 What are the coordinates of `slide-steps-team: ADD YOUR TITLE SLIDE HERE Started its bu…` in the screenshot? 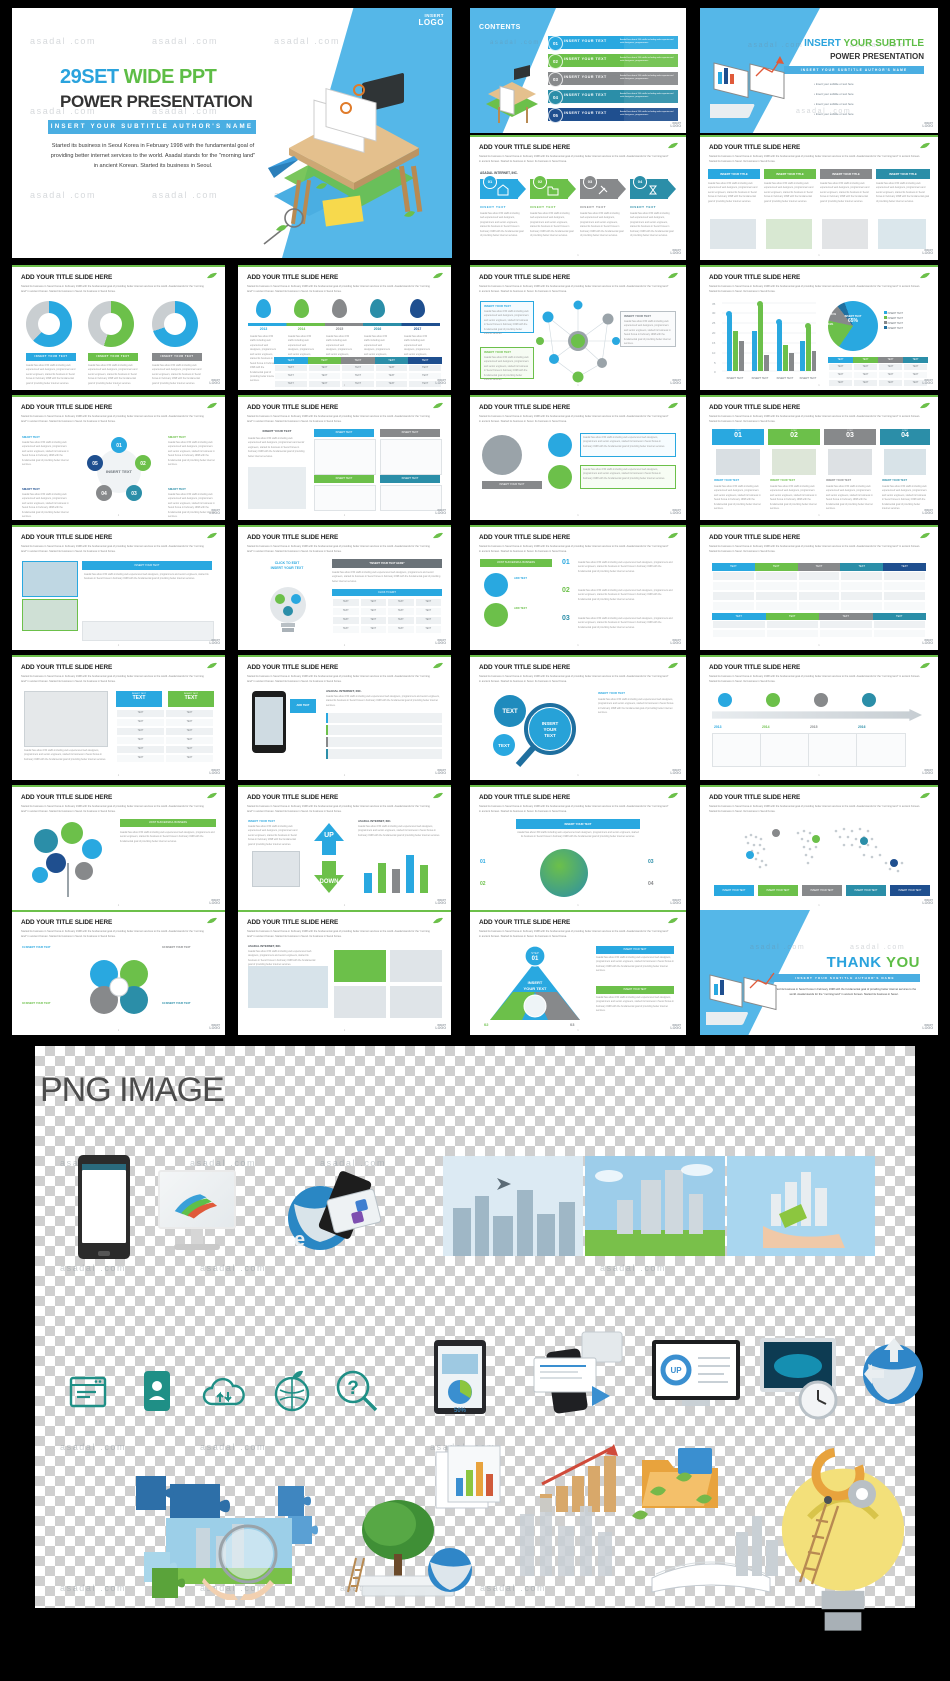 It's located at (819, 457).